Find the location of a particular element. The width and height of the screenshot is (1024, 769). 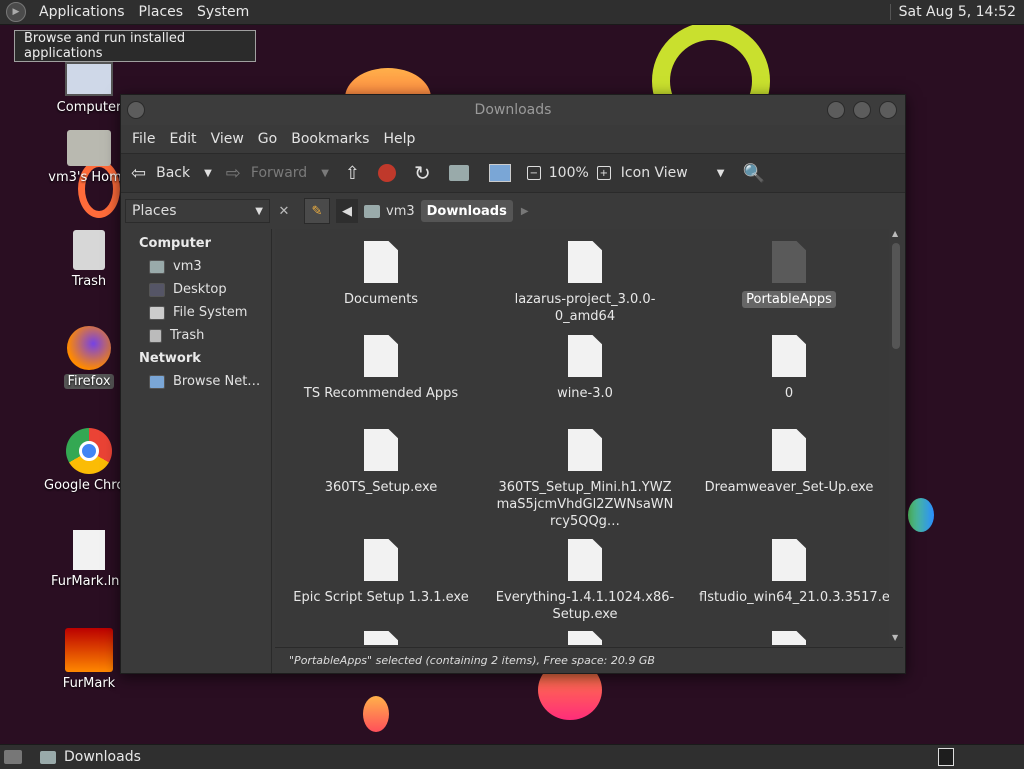

stop-icon is located at coordinates (387, 173).